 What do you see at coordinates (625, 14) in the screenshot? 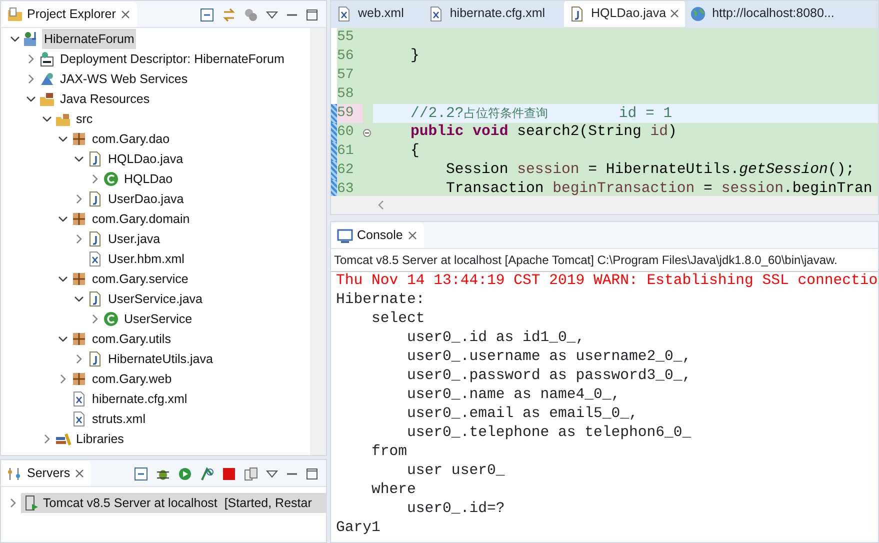
I see `editor-tab: HQLDao.java` at bounding box center [625, 14].